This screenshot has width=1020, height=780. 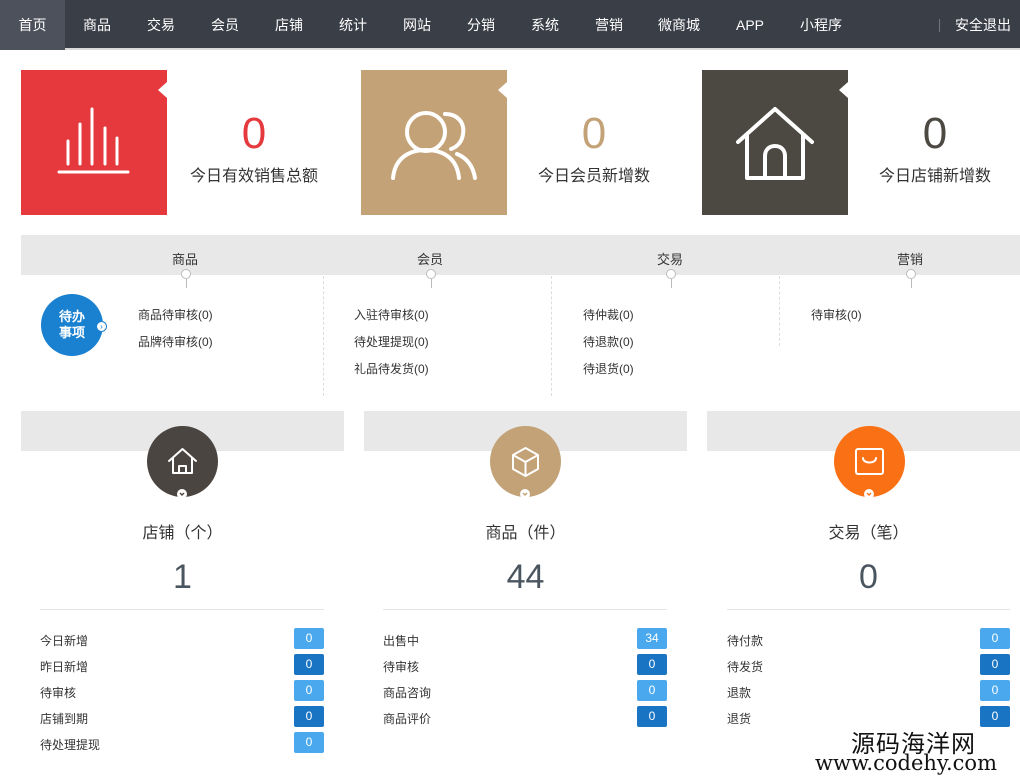 I want to click on todo-item-gift-shipping: 礼品待发货(0), so click(x=391, y=368).